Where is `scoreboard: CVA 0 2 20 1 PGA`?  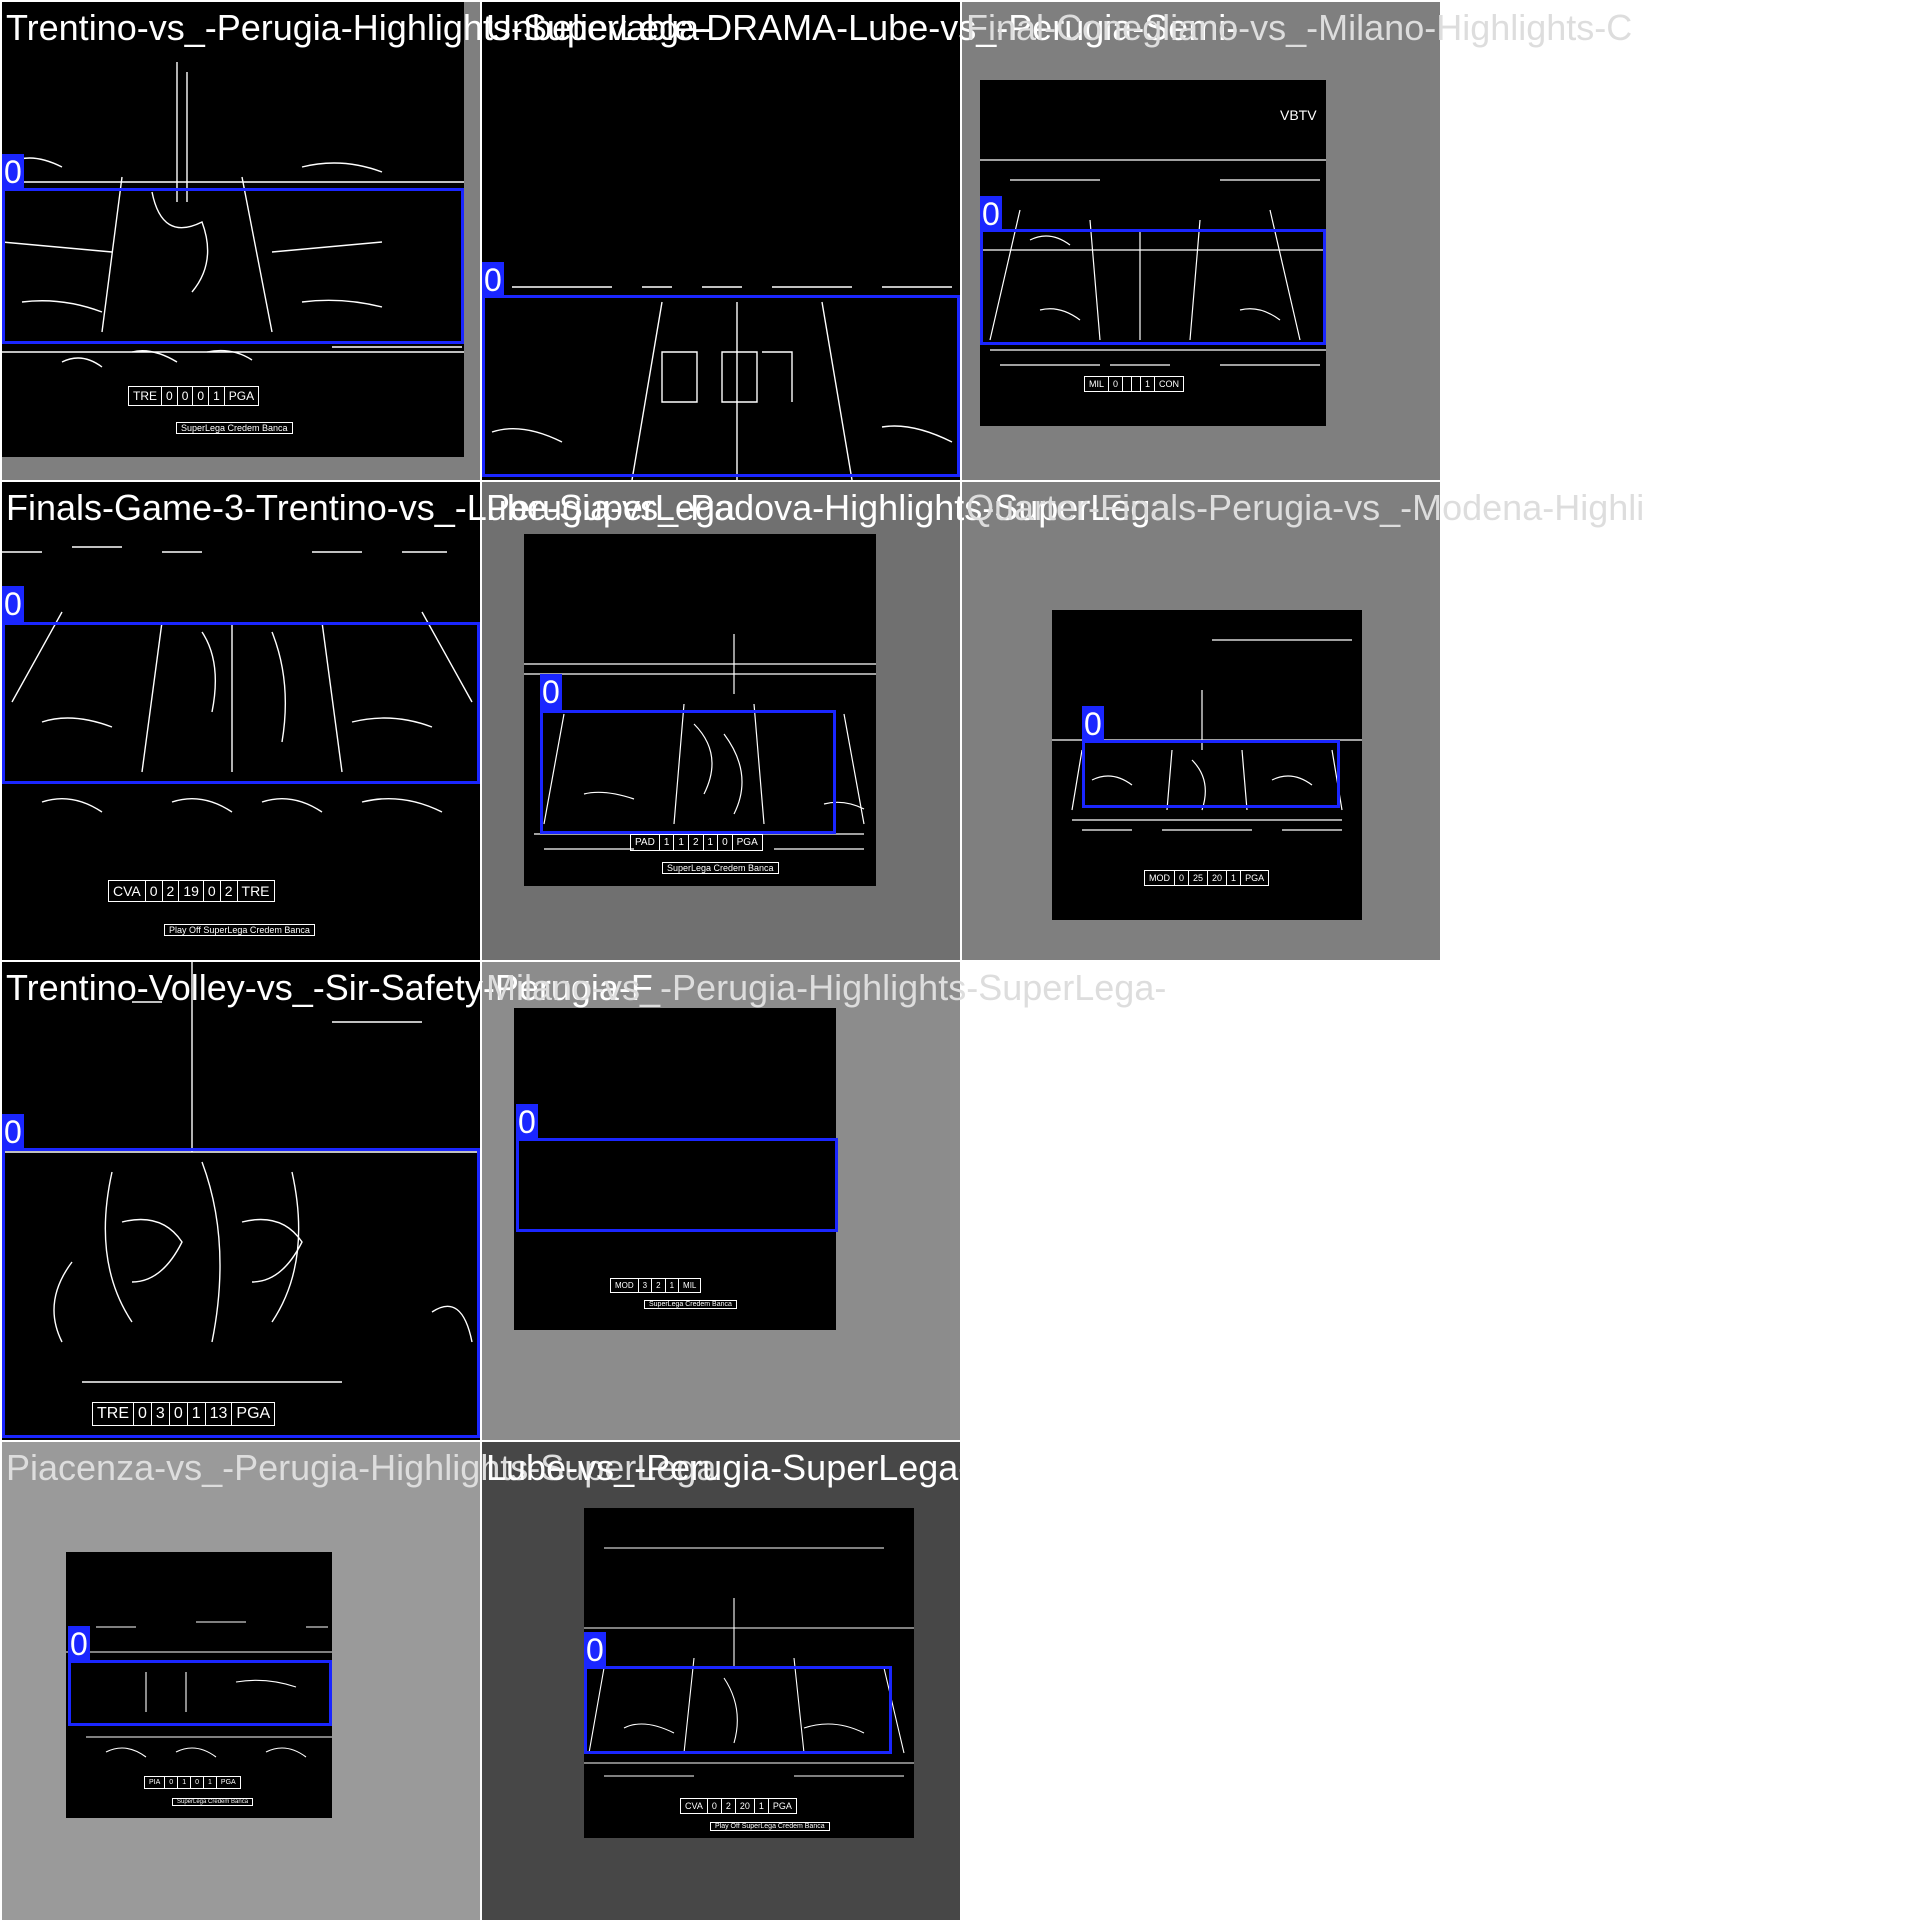
scoreboard: CVA 0 2 20 1 PGA is located at coordinates (738, 1806).